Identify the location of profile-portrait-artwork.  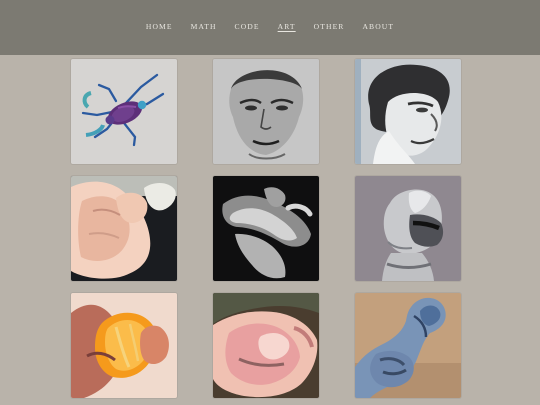
(408, 111).